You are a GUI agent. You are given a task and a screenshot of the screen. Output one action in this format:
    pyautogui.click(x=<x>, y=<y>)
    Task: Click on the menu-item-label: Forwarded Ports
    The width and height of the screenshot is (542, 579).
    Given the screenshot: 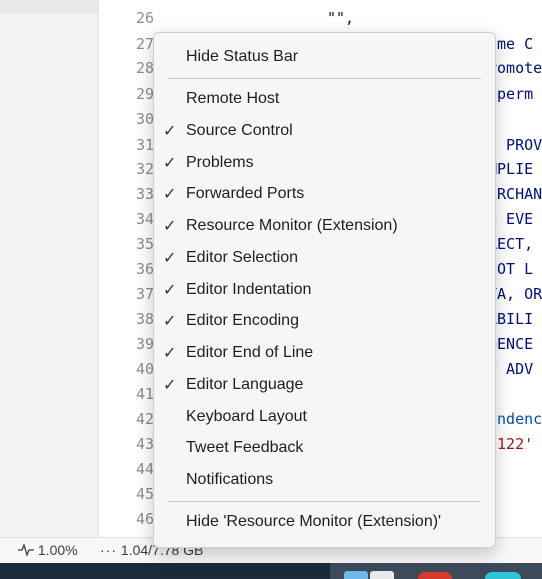 What is the action you would take?
    pyautogui.click(x=245, y=193)
    